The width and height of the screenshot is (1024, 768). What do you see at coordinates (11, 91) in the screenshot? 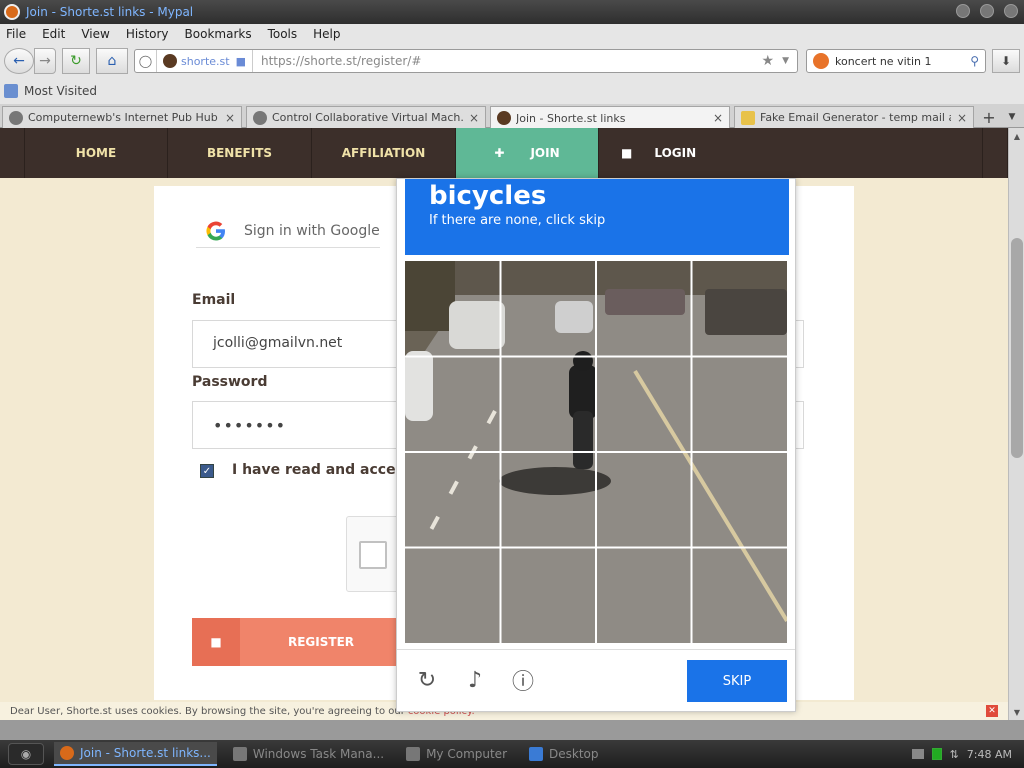
I see `bookmark-folder-icon` at bounding box center [11, 91].